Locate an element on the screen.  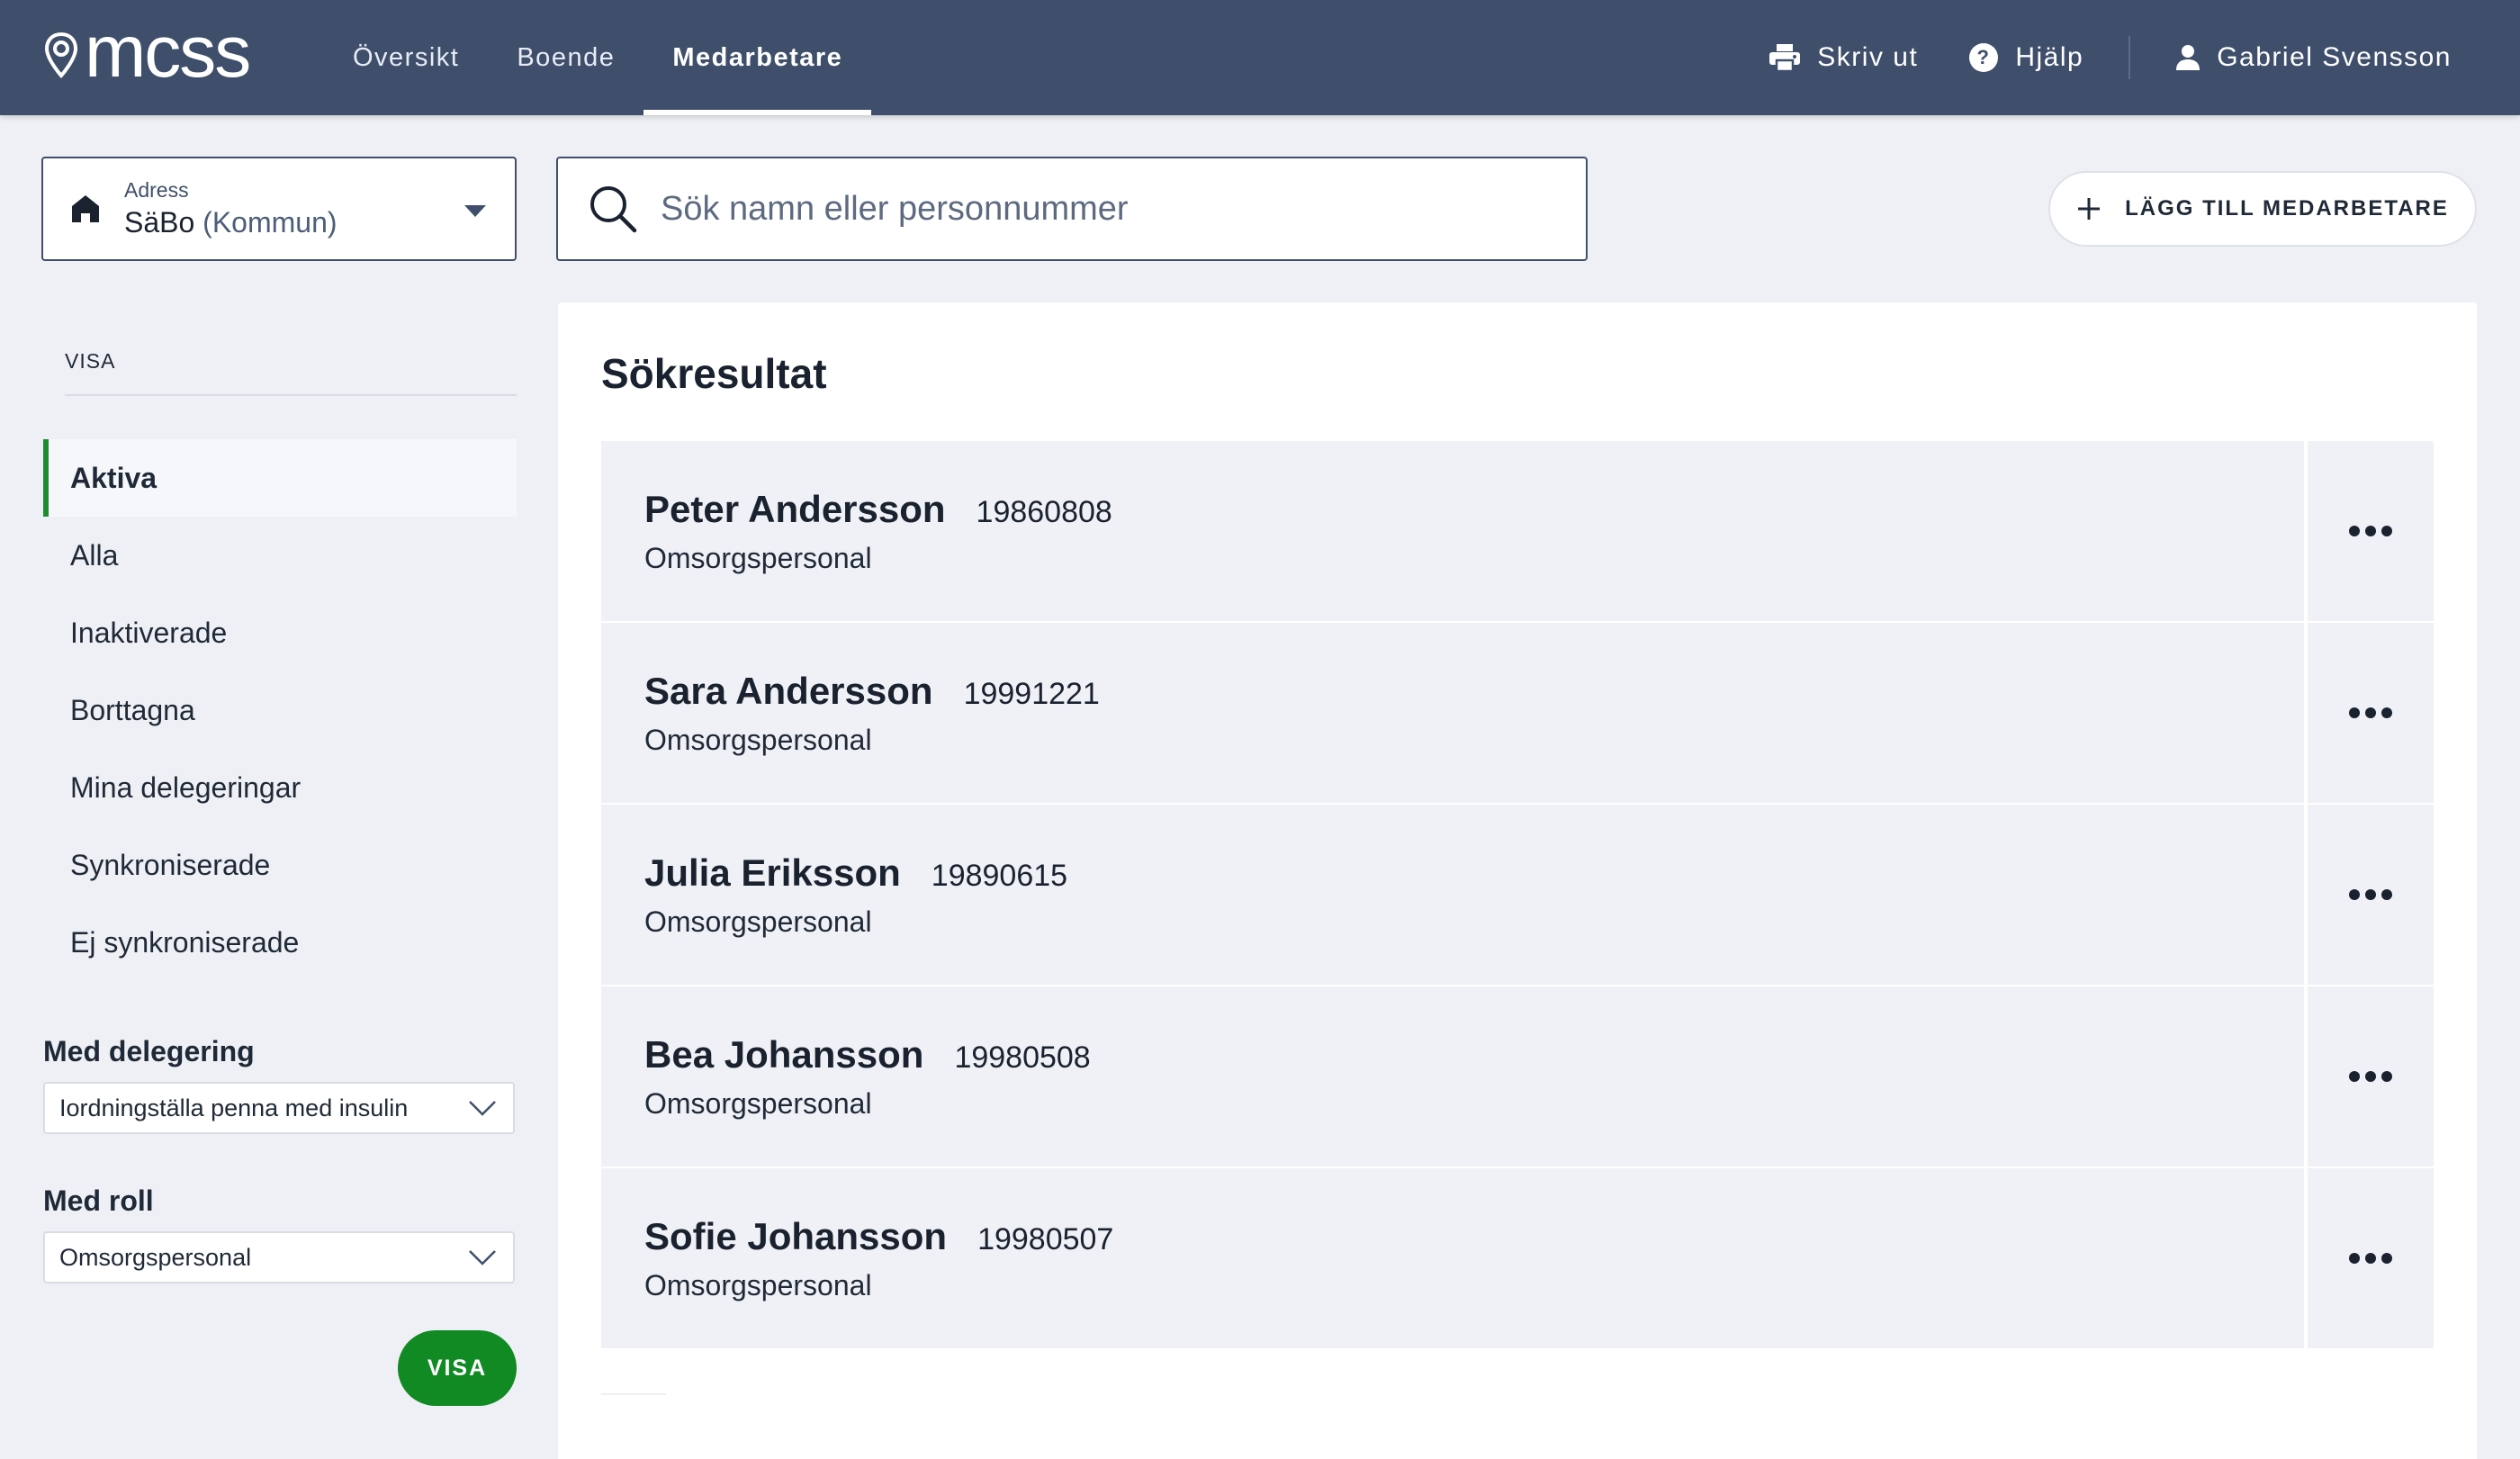
delegation-select-value: Iordningställa penna med insulin is located at coordinates (234, 1107).